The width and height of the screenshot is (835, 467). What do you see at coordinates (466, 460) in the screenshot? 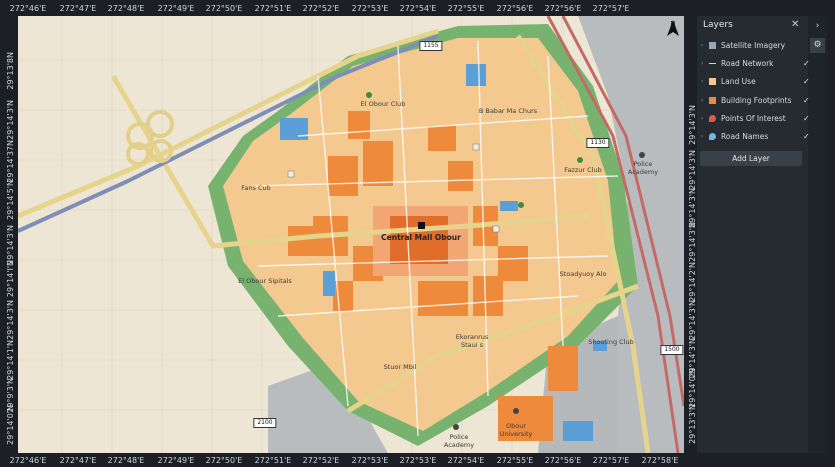
I see `bottom-tick: 272°54'E` at bounding box center [466, 460].